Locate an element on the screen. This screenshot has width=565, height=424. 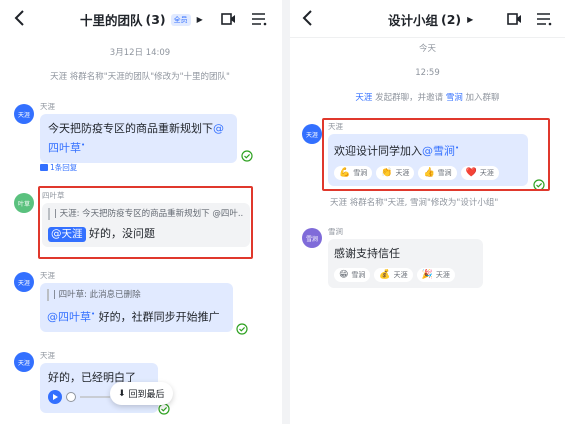
jump-to-latest-button: ⬇ 回到最后 is located at coordinates (141, 393).